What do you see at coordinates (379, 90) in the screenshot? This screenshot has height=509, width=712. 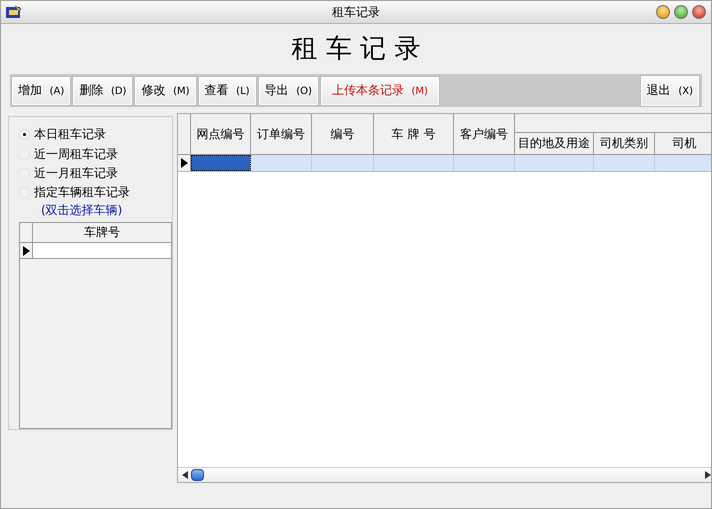 I see `toolbar-button: 上传本条记录 (M)` at bounding box center [379, 90].